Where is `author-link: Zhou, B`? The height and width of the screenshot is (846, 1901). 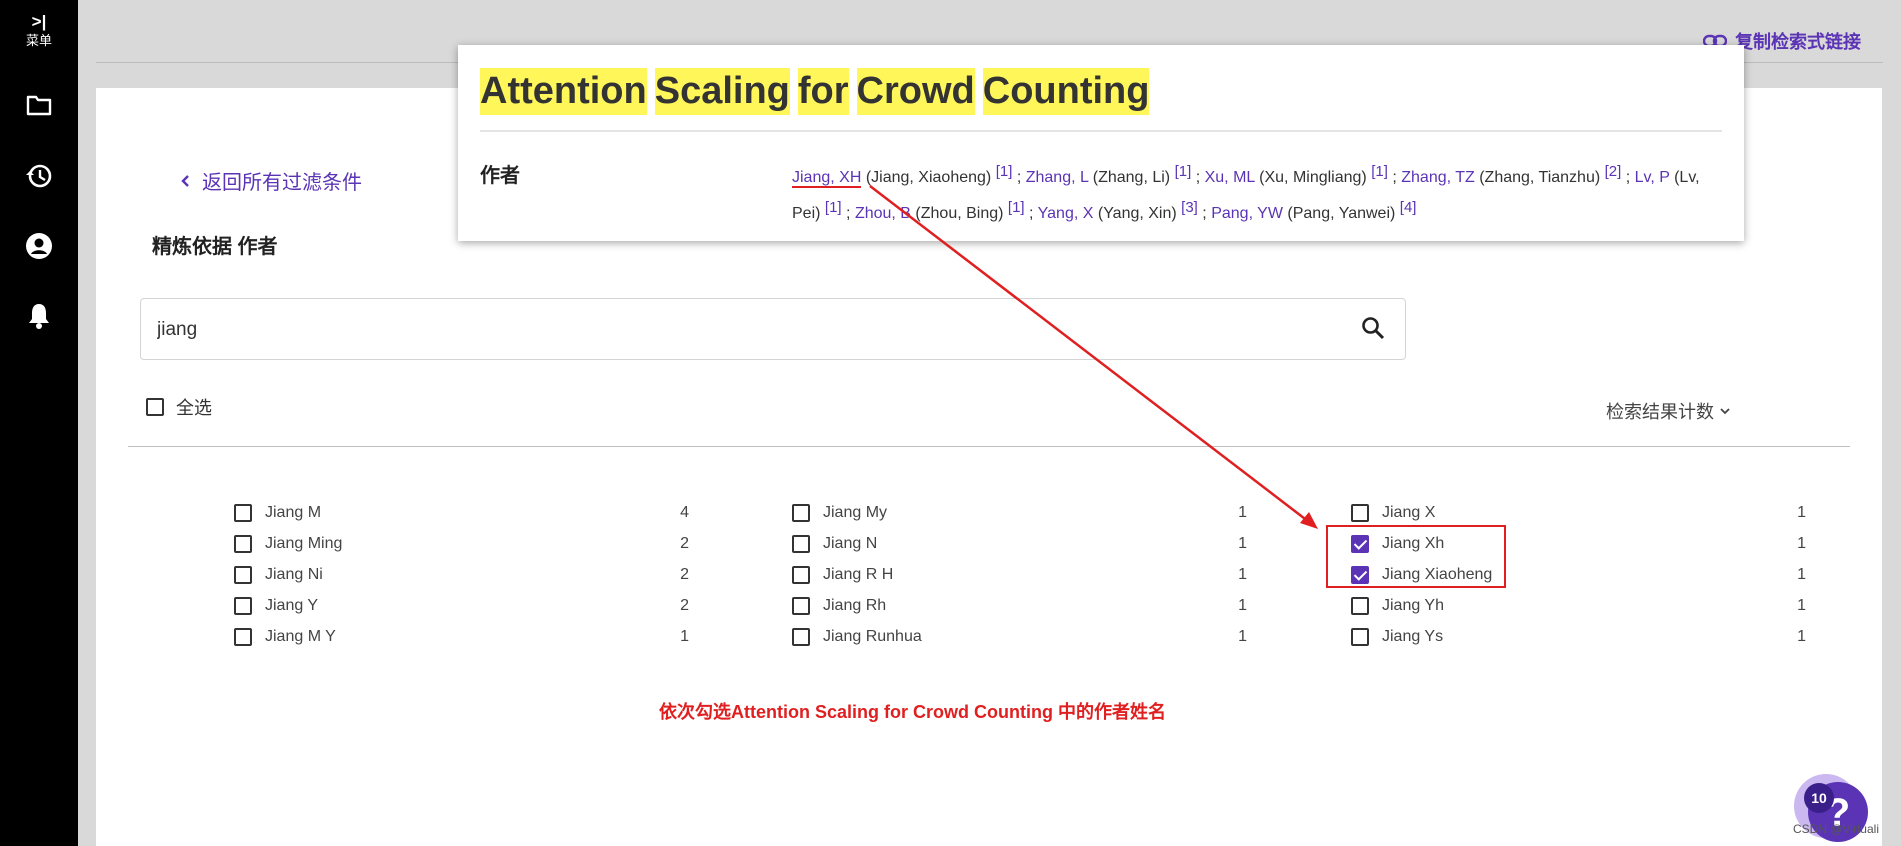
author-link: Zhou, B is located at coordinates (883, 213).